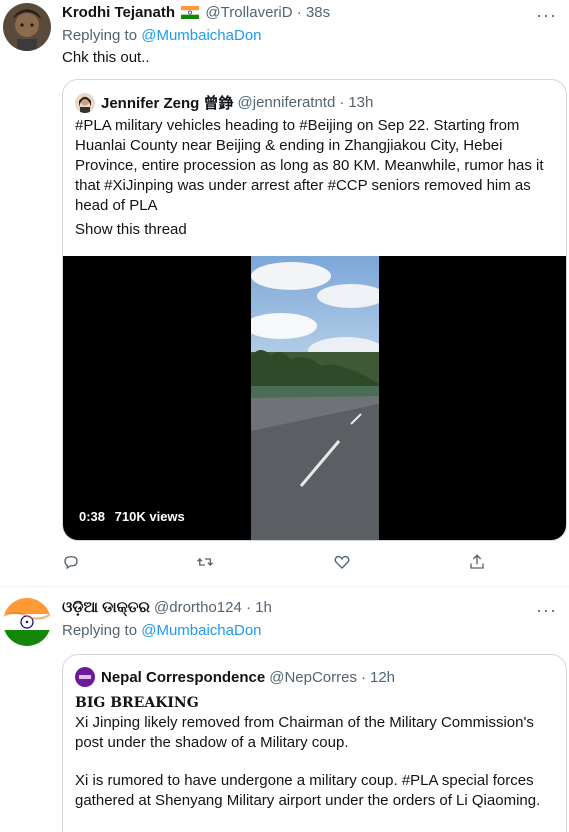  What do you see at coordinates (318, 12) in the screenshot?
I see `timestamp: 38s` at bounding box center [318, 12].